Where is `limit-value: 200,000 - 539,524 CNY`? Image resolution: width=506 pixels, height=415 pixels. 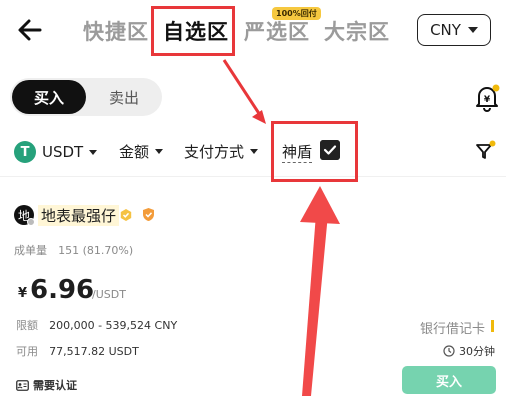 limit-value: 200,000 - 539,524 CNY is located at coordinates (113, 325).